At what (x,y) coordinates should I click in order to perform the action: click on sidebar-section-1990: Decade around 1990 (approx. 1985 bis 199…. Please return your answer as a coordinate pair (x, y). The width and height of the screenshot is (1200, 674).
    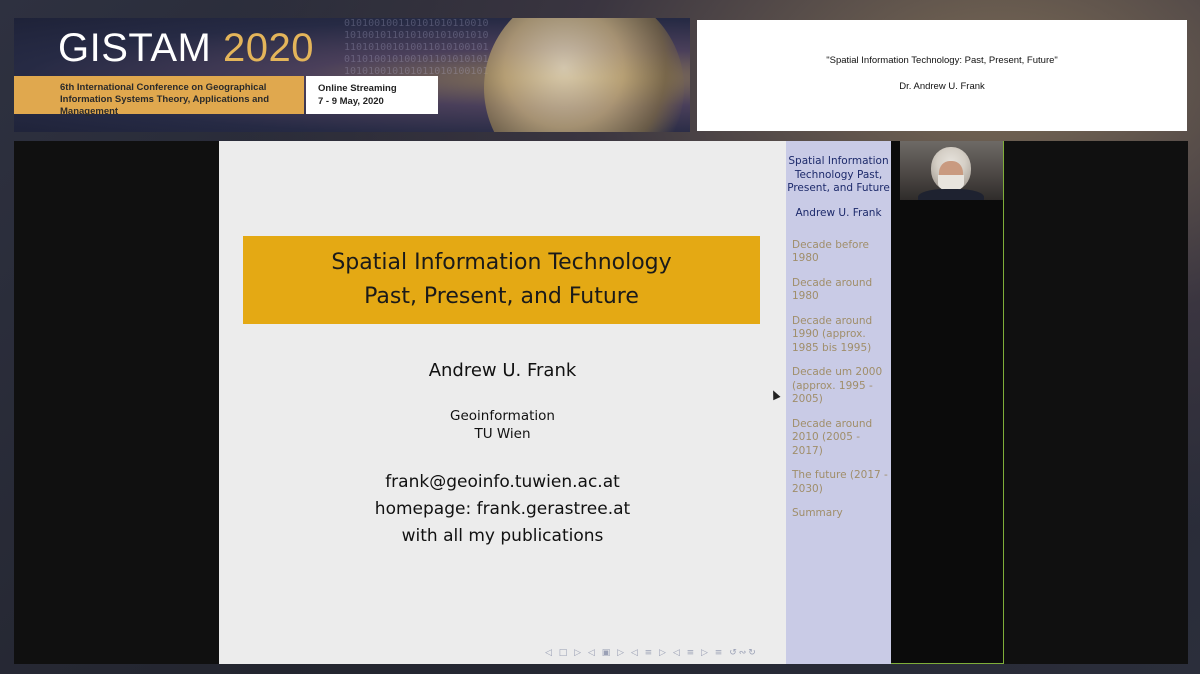
    Looking at the image, I should click on (841, 335).